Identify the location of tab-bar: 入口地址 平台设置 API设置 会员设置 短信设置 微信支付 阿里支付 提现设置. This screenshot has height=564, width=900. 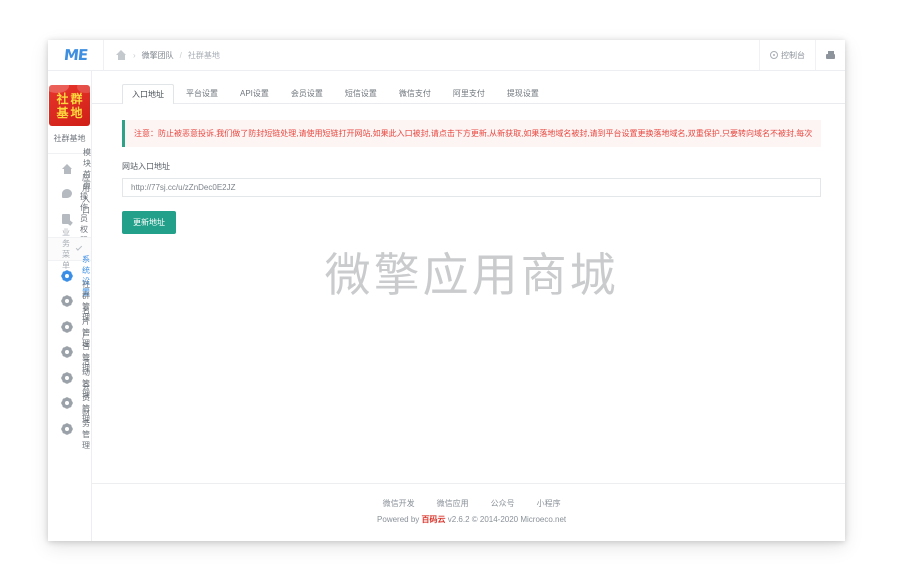
(468, 87).